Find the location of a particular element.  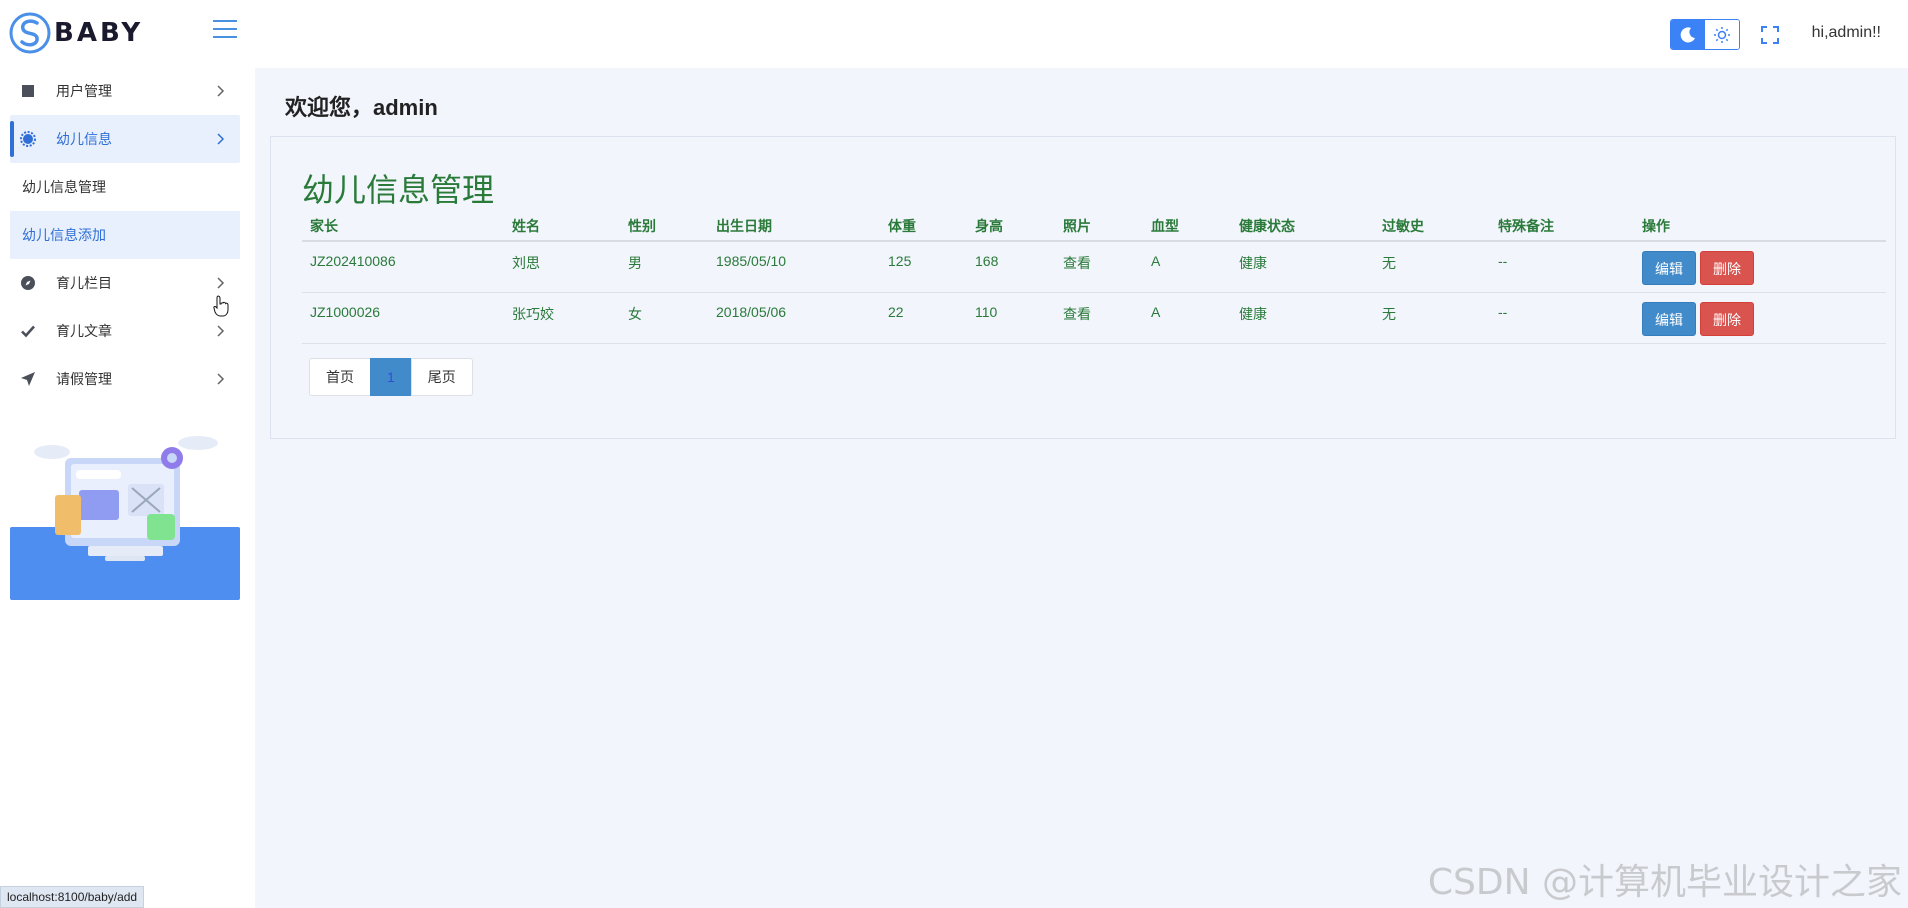

sidebar-illustration is located at coordinates (125, 518).